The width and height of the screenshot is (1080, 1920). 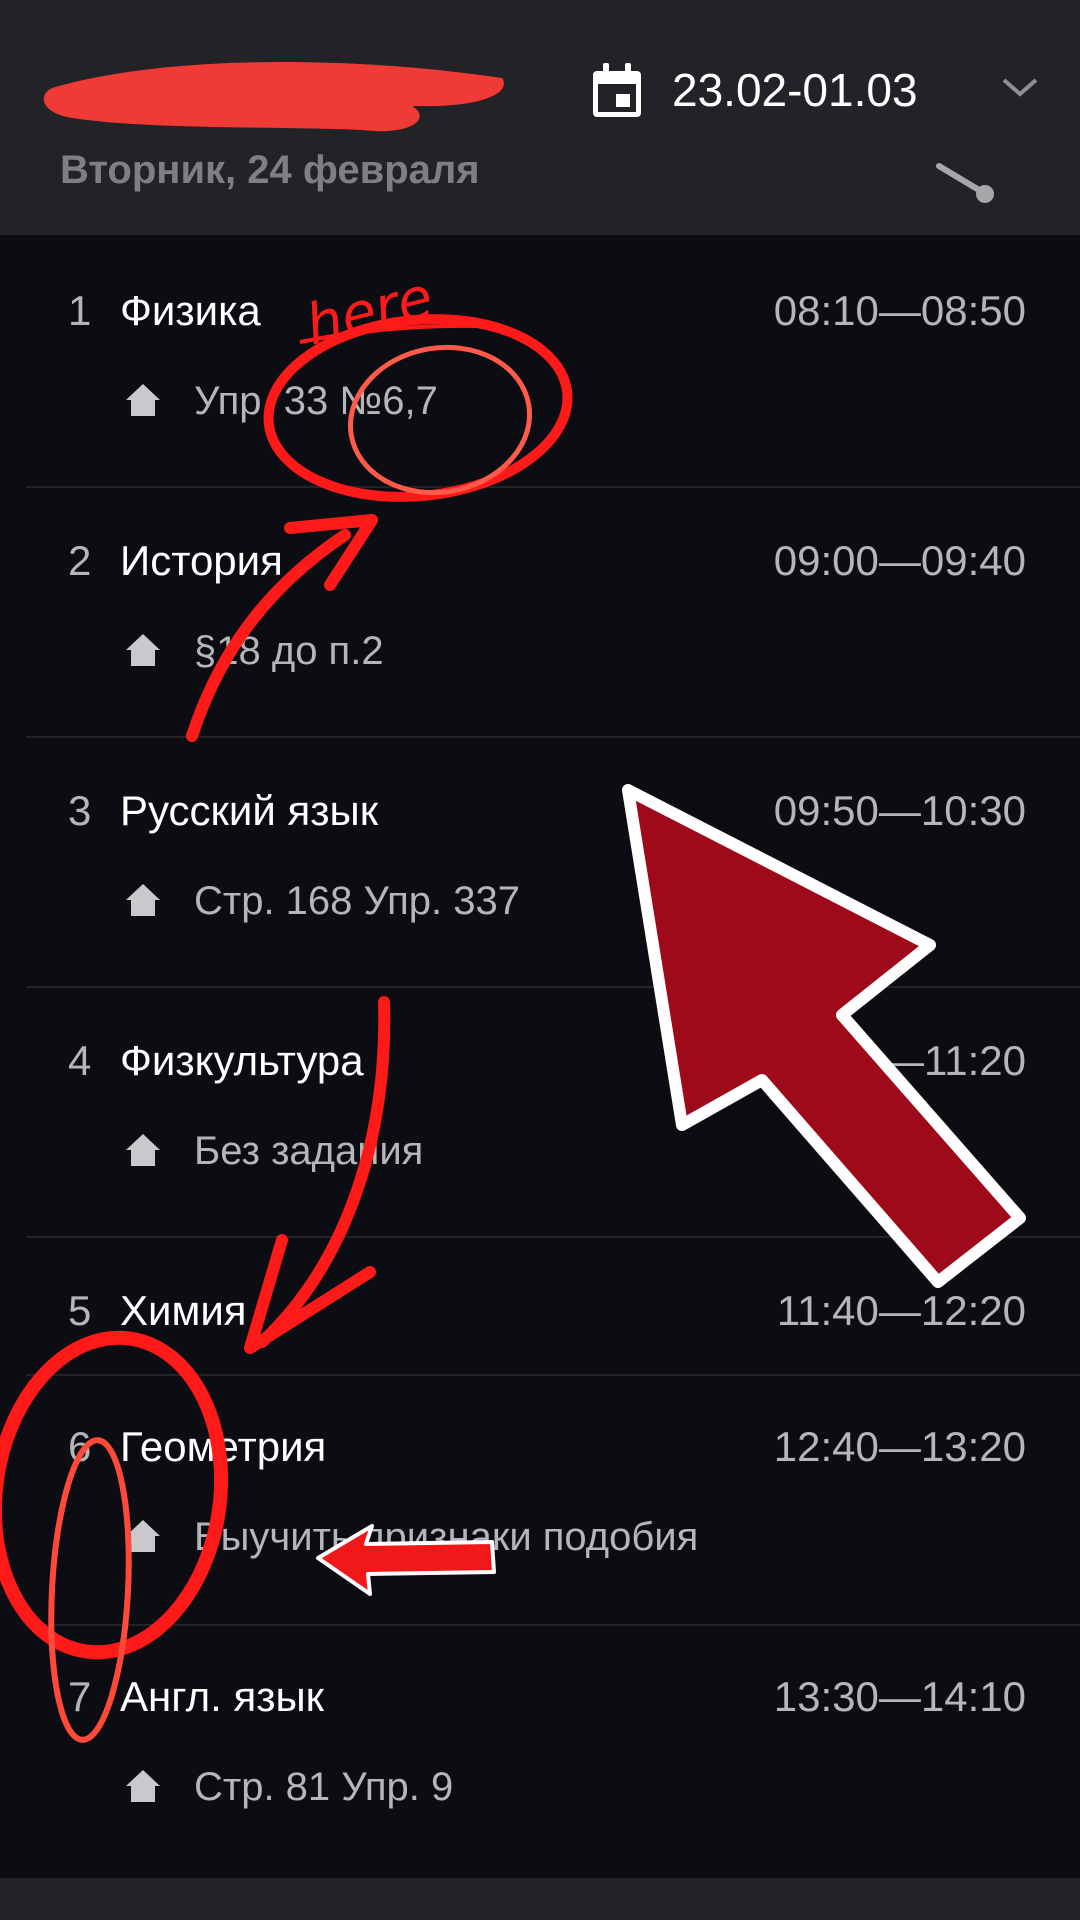 What do you see at coordinates (357, 901) in the screenshot?
I see `homework-text: Стр. 168 Упр. 337` at bounding box center [357, 901].